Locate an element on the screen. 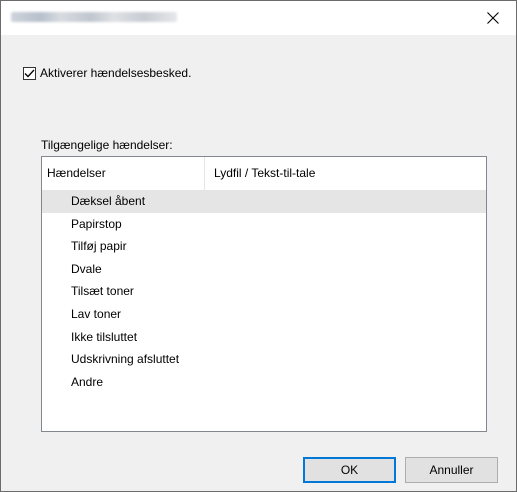  cancel-button: Annuller is located at coordinates (451, 470).